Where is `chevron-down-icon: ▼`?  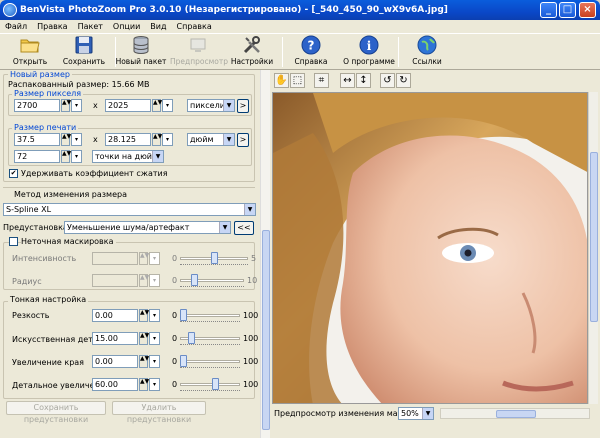 chevron-down-icon: ▼ is located at coordinates (228, 139).